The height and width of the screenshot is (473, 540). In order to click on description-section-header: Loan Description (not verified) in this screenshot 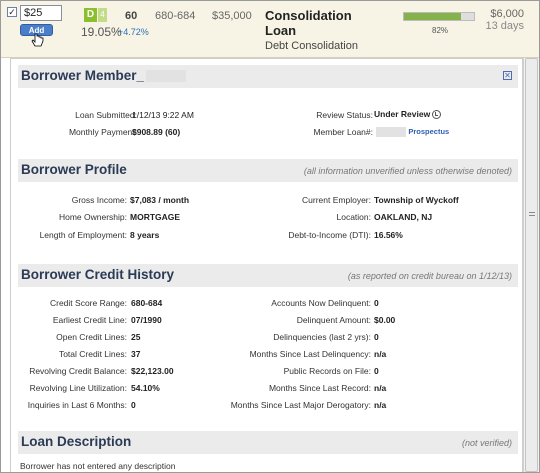, I will do `click(268, 442)`.